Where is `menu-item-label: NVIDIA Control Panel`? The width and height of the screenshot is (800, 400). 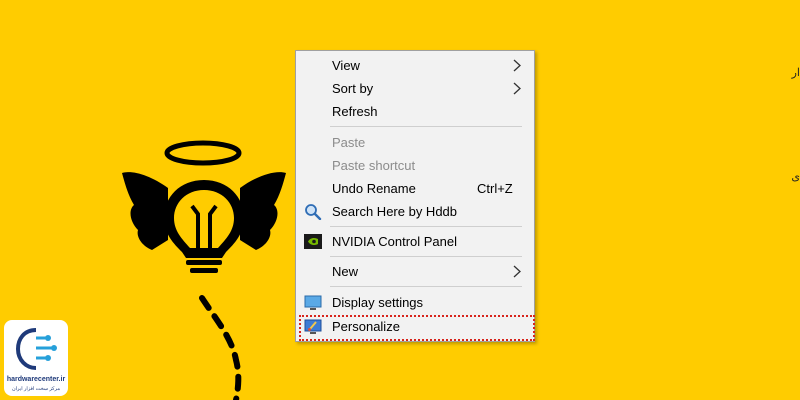
menu-item-label: NVIDIA Control Panel is located at coordinates (395, 241).